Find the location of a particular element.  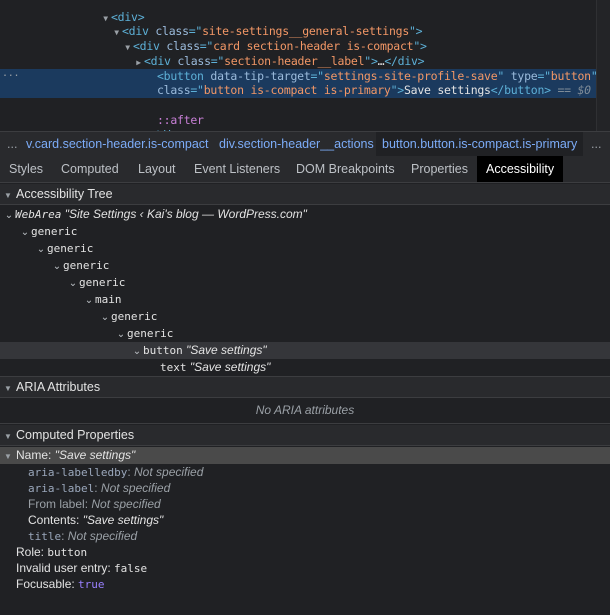

console-reference-marker: == $0 is located at coordinates (570, 90).